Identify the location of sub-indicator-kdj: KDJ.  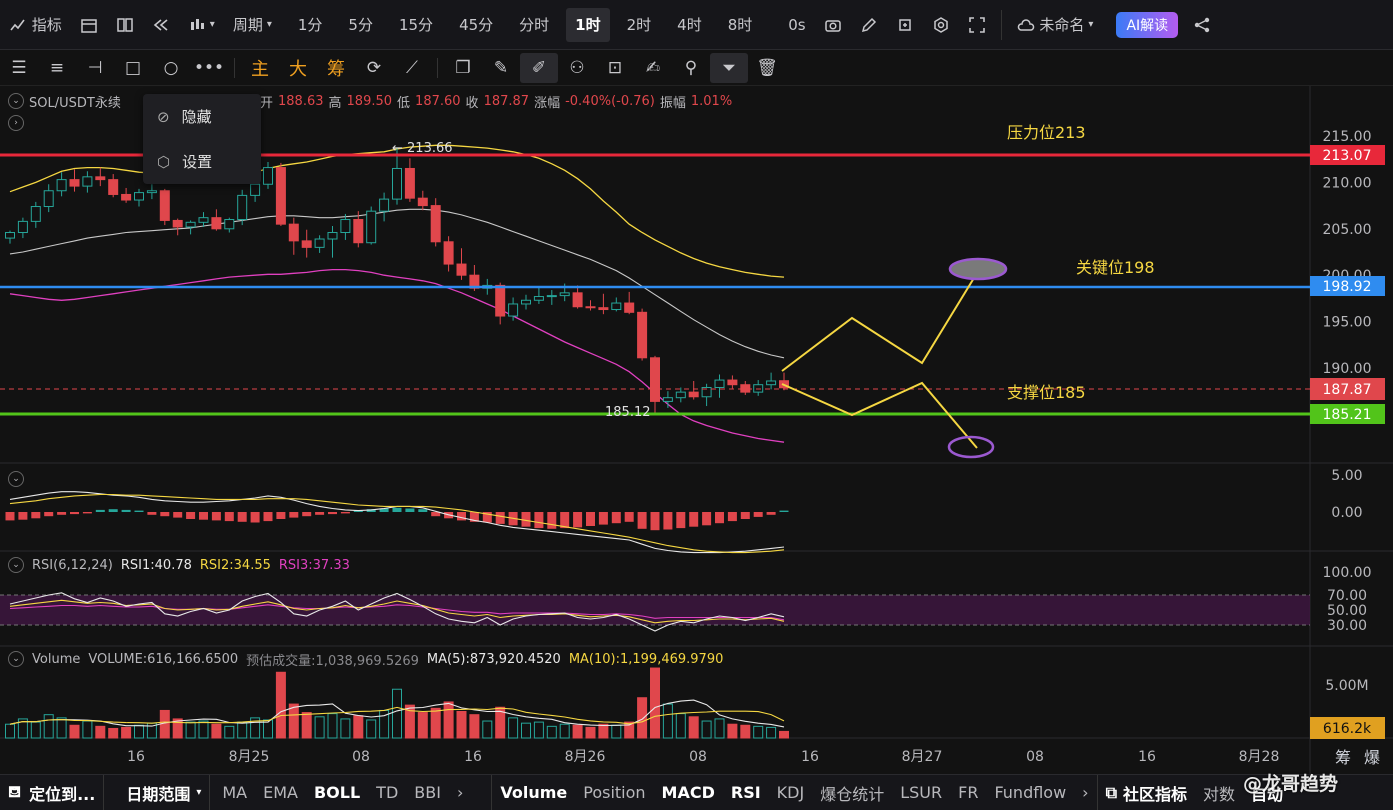
(791, 792).